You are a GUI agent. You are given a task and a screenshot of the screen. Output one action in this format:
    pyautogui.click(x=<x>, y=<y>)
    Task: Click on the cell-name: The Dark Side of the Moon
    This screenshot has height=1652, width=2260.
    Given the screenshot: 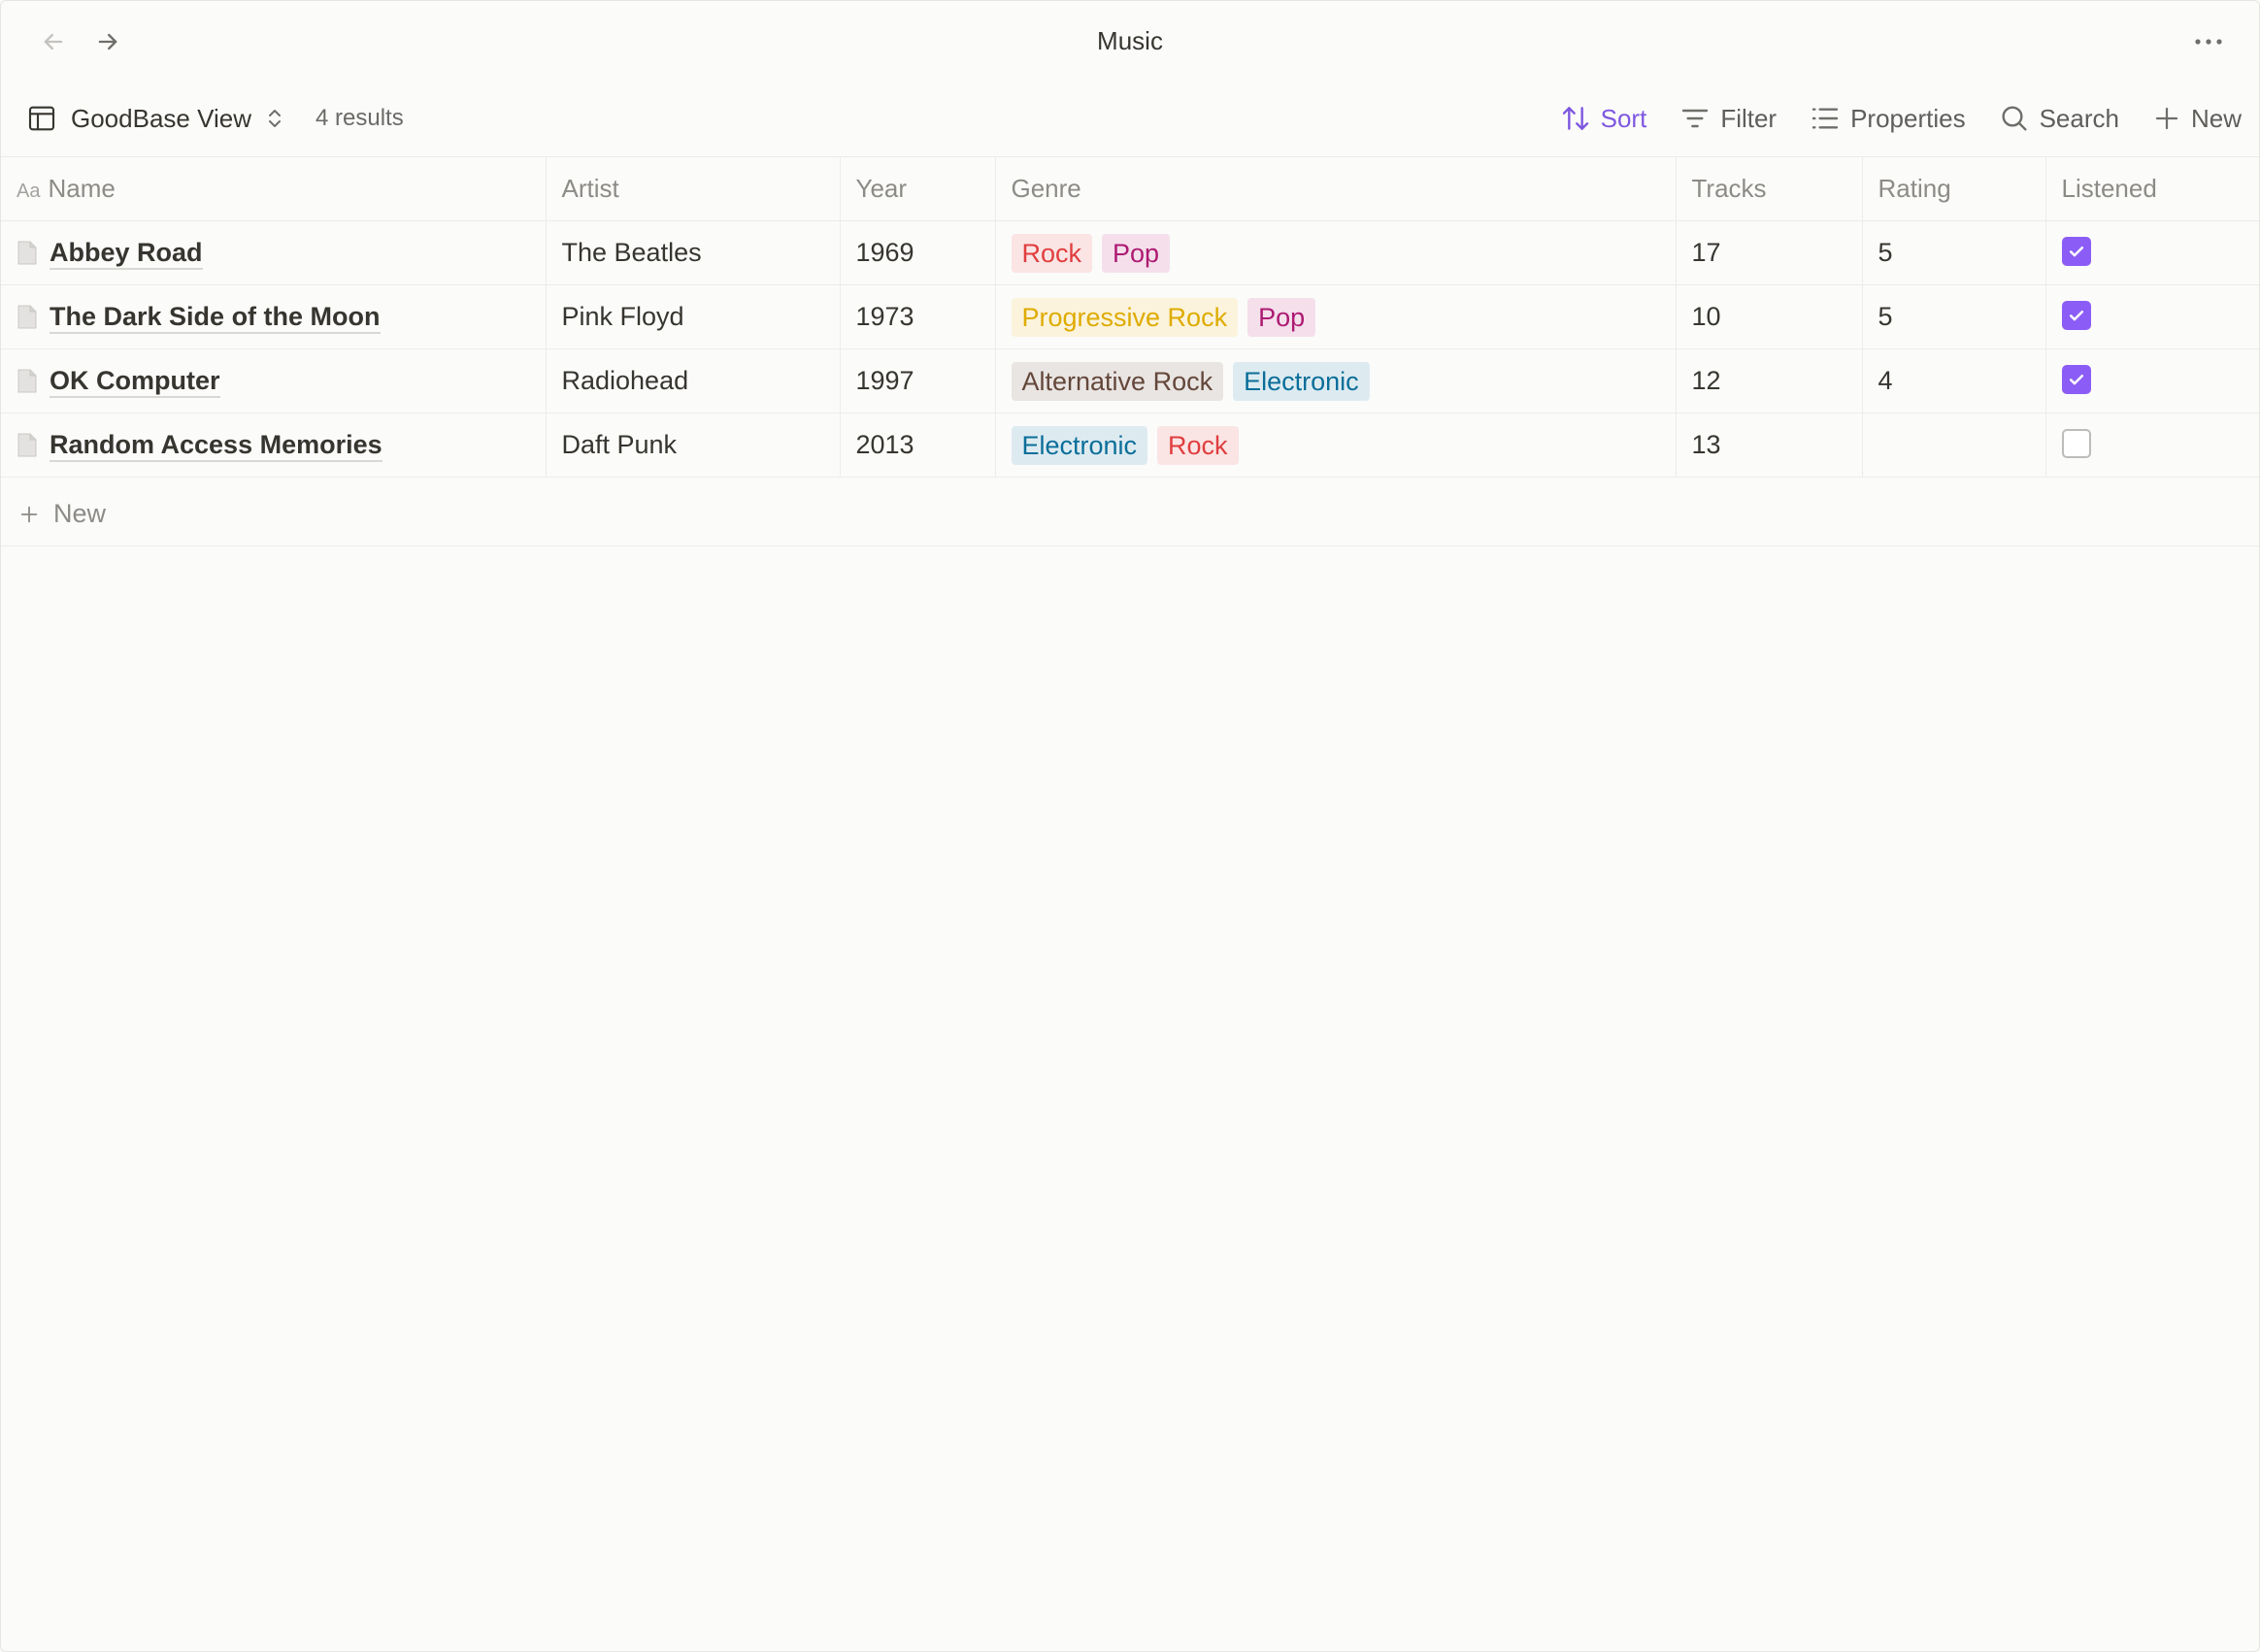 What is the action you would take?
    pyautogui.click(x=274, y=316)
    